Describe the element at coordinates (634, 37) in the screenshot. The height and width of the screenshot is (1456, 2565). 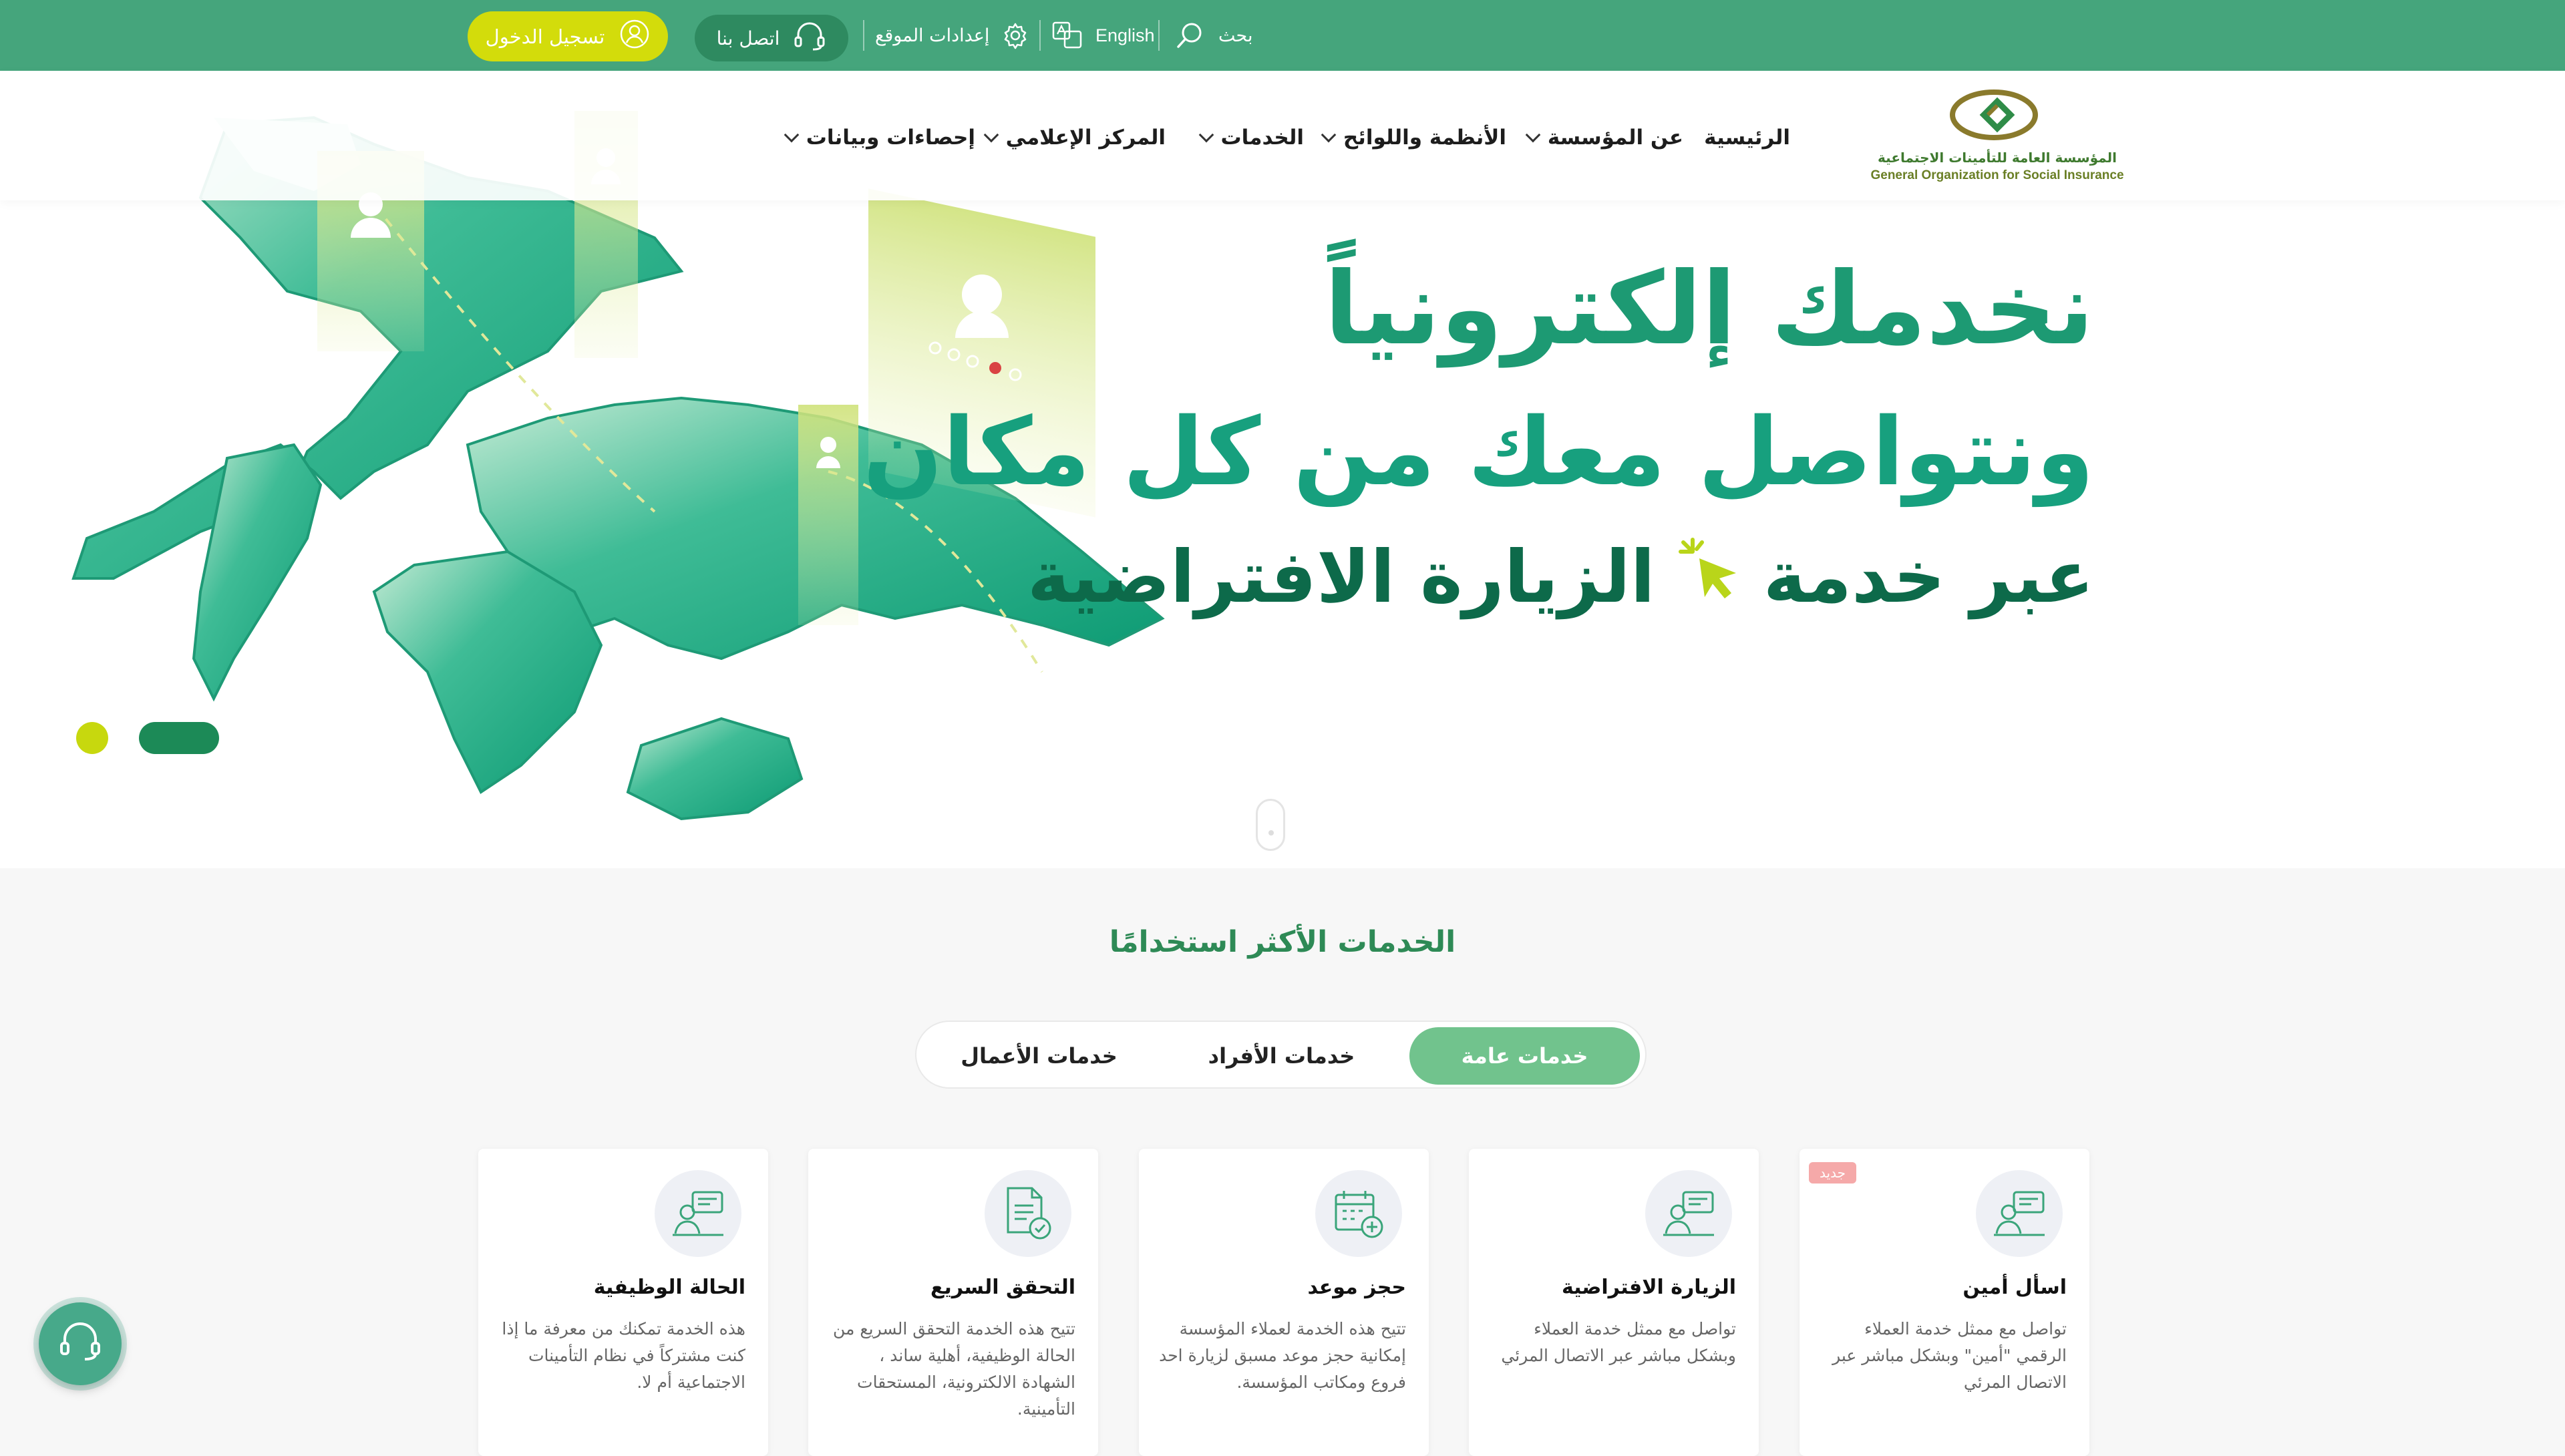
I see `user-icon` at that location.